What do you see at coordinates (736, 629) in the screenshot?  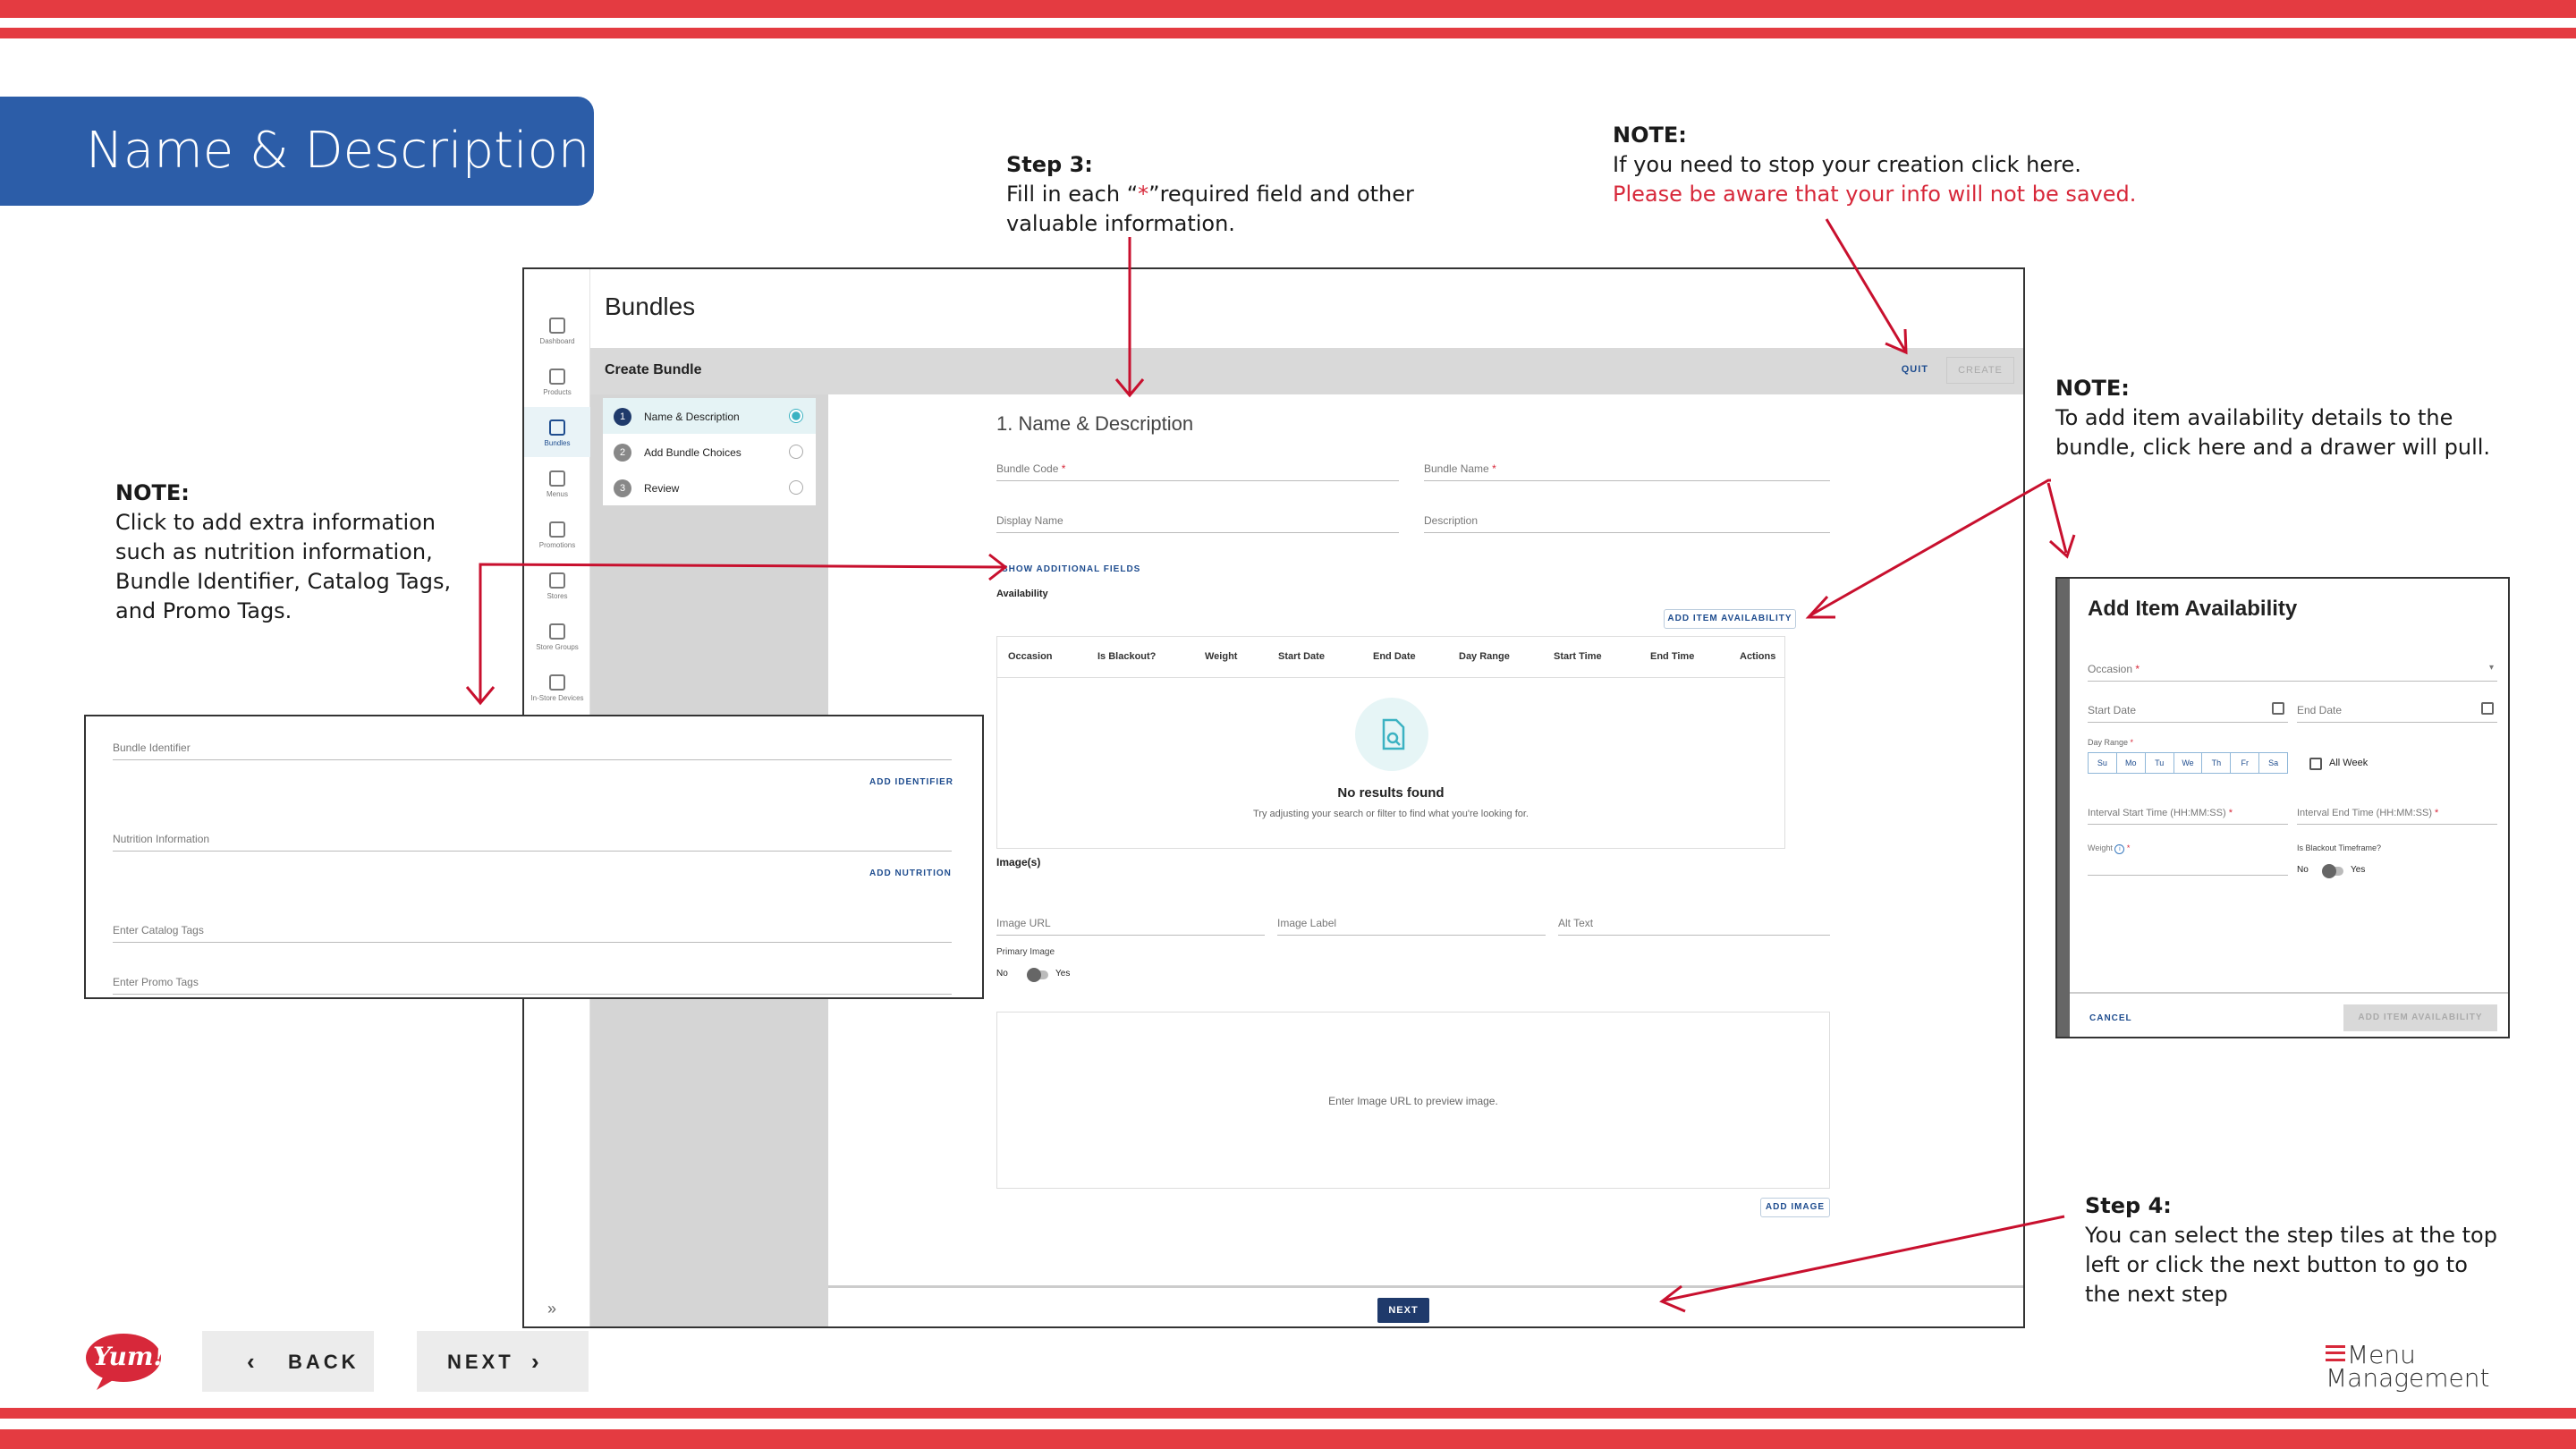 I see `arrow-additional` at bounding box center [736, 629].